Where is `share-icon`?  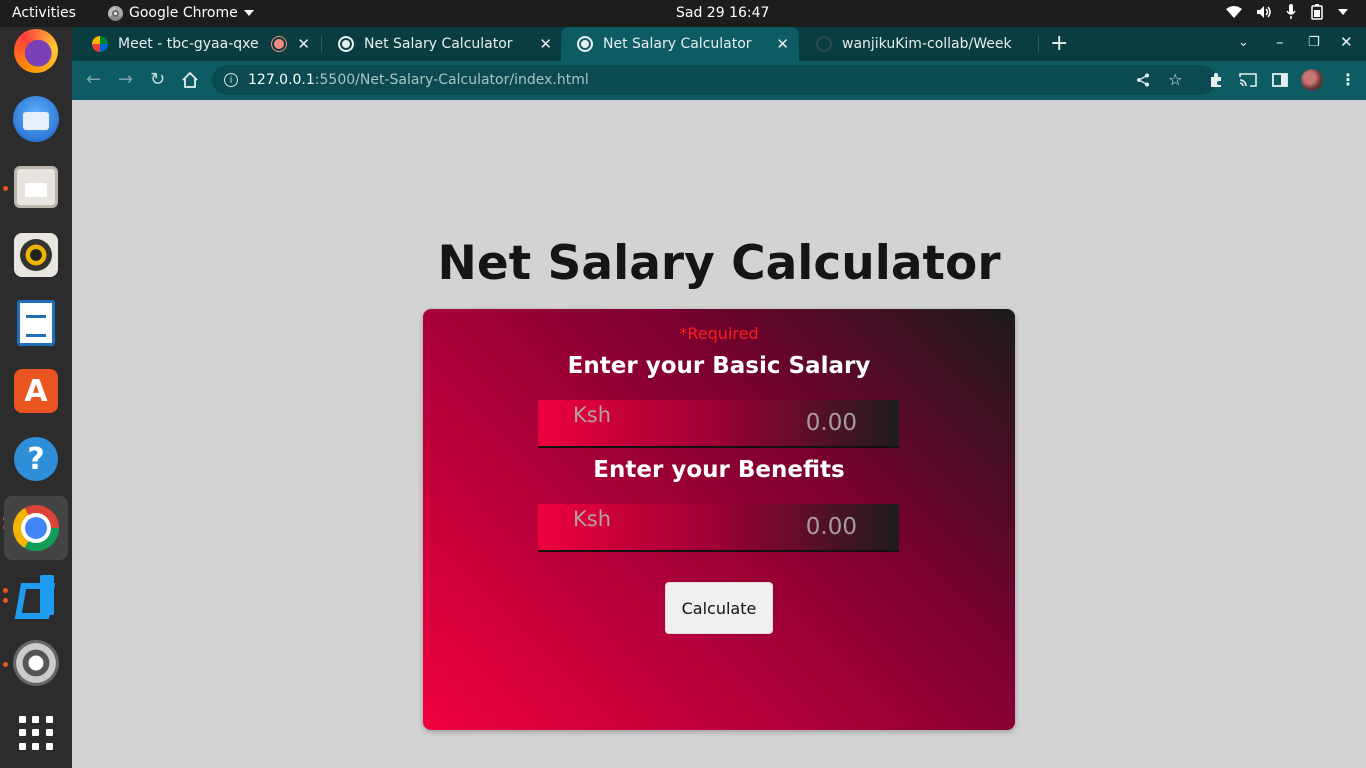
share-icon is located at coordinates (1143, 80).